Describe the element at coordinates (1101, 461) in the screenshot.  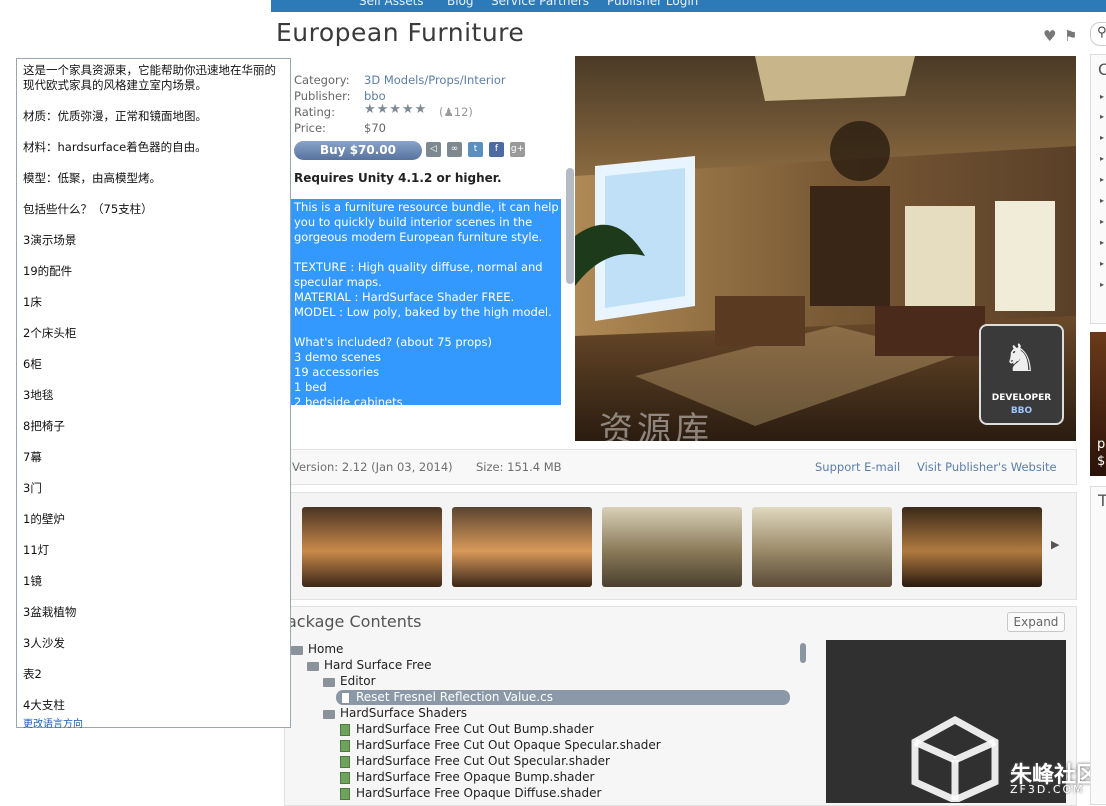
I see `promo-price: $` at that location.